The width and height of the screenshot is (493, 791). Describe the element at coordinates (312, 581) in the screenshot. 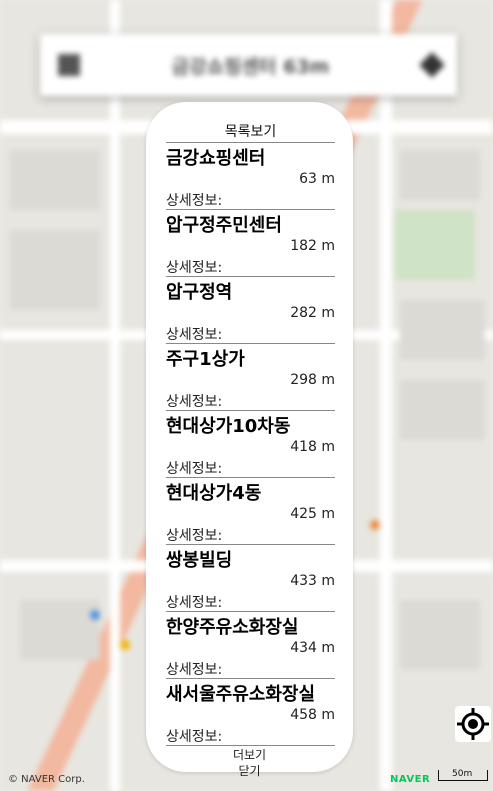

I see `place-distance: 433 m` at that location.